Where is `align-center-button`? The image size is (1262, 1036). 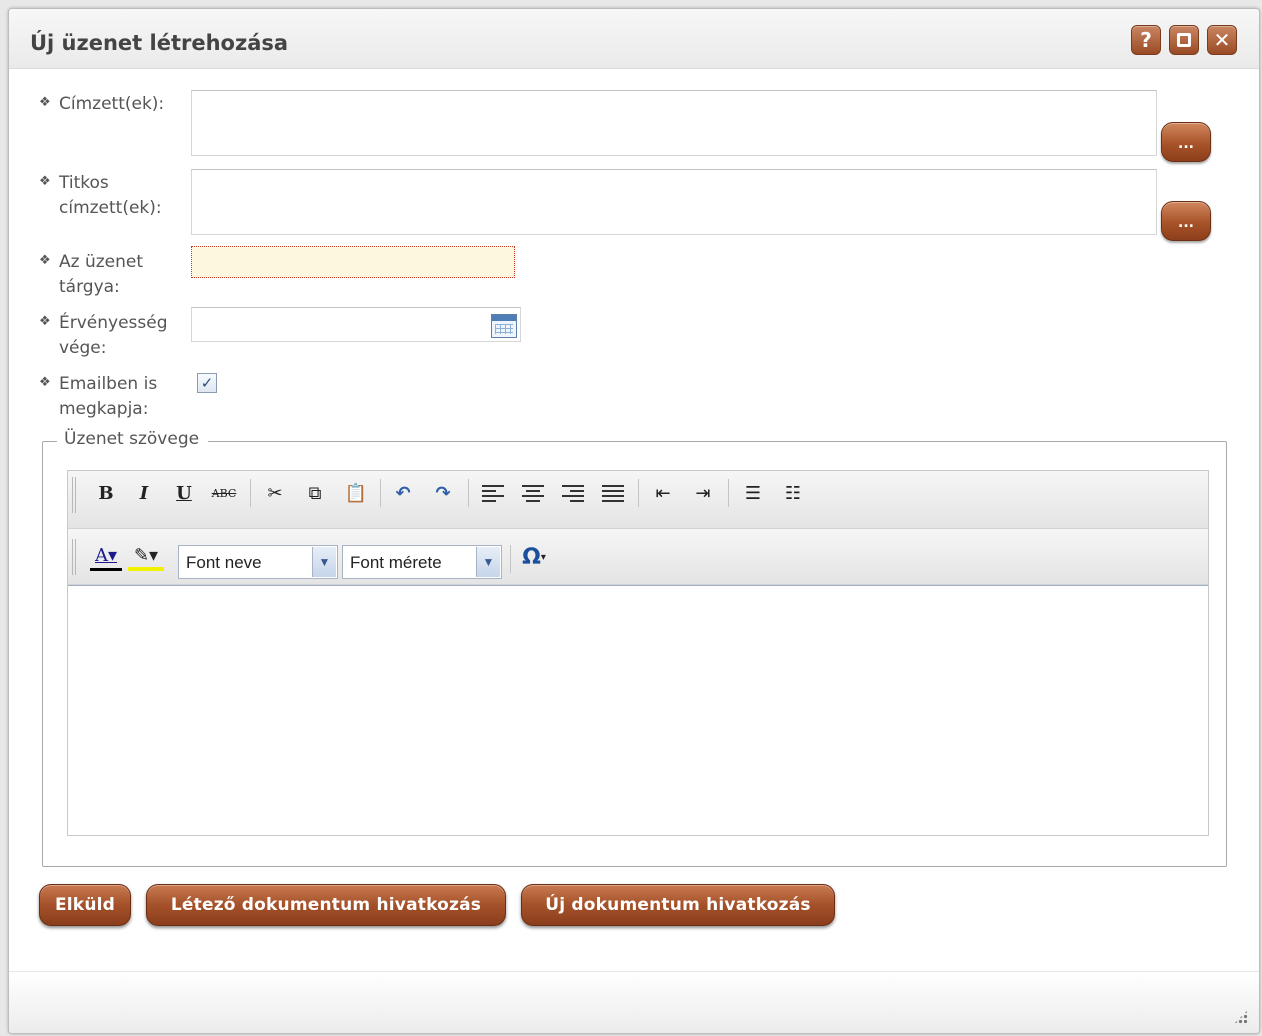 align-center-button is located at coordinates (533, 493).